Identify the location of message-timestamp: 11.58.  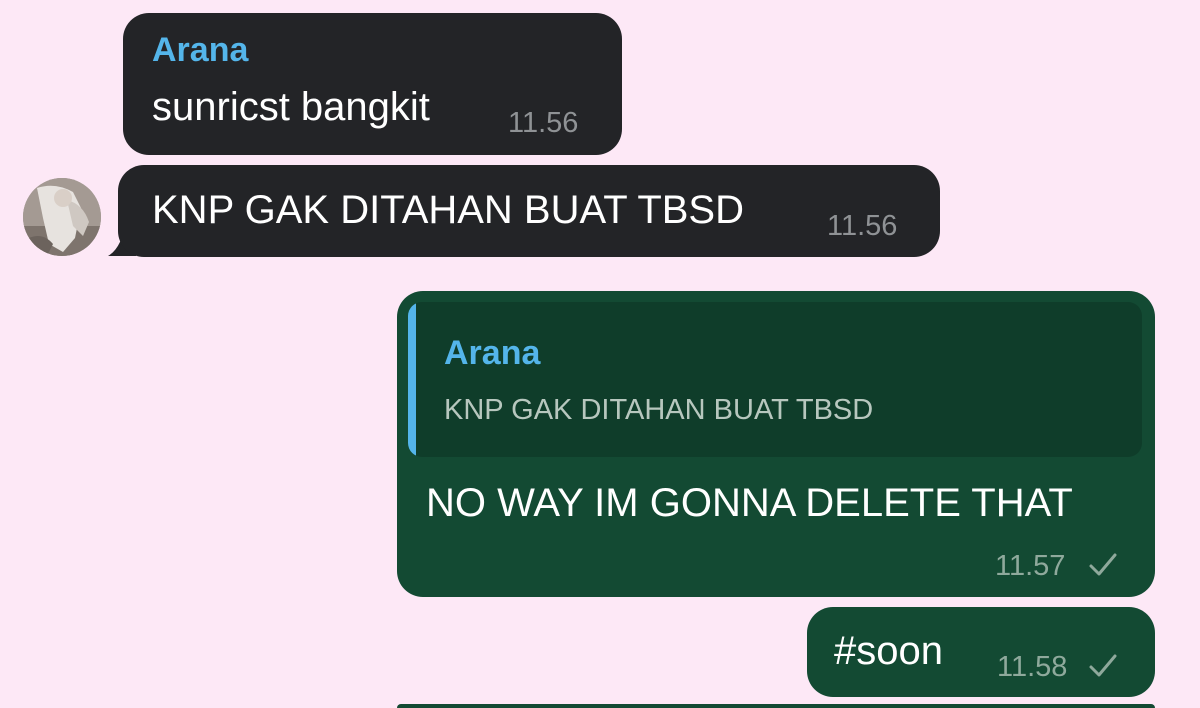
(1032, 667).